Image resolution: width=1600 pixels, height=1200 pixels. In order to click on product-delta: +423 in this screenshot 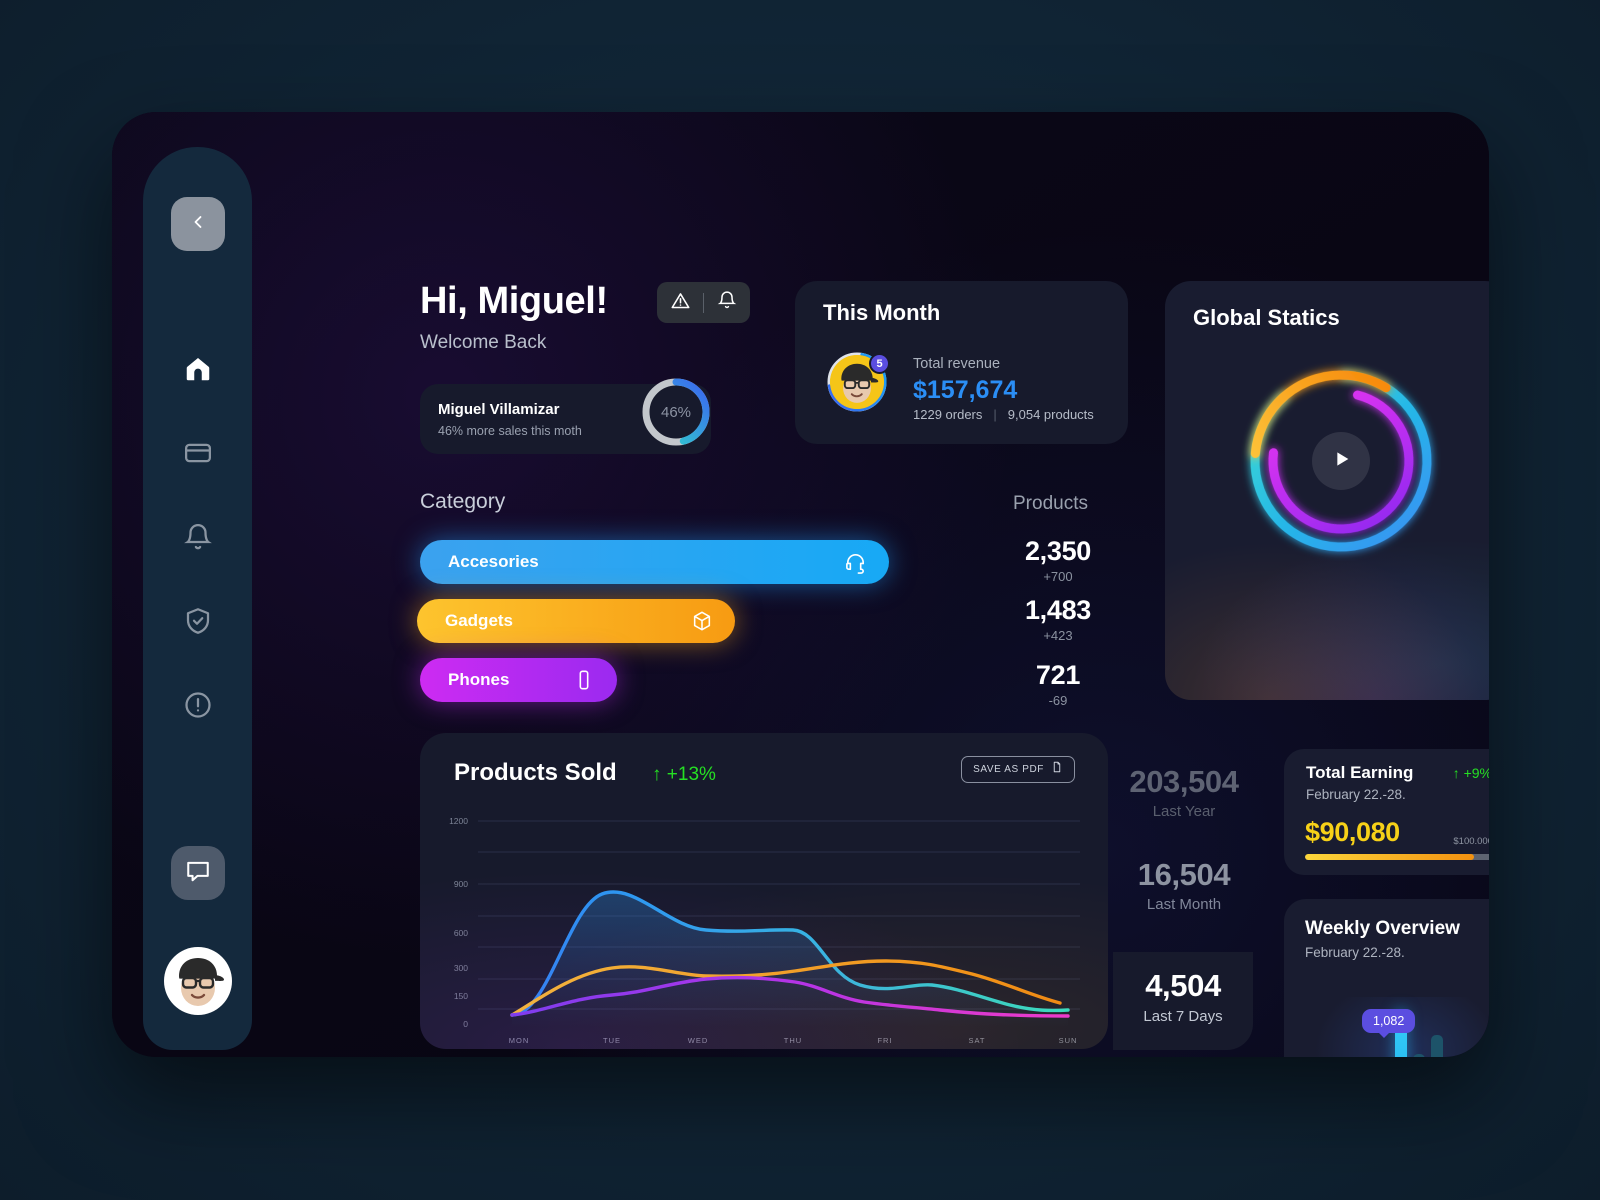, I will do `click(1058, 635)`.